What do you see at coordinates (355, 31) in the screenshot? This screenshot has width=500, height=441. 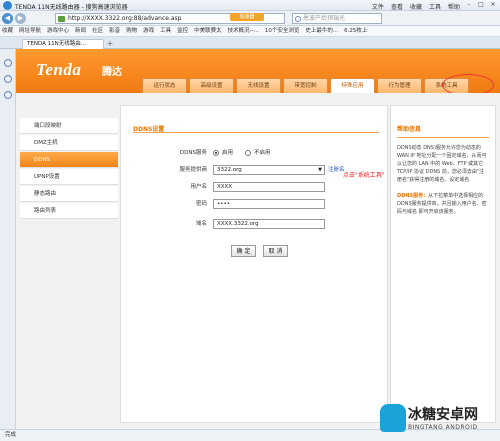 I see `fav-item: 6.25枚上` at bounding box center [355, 31].